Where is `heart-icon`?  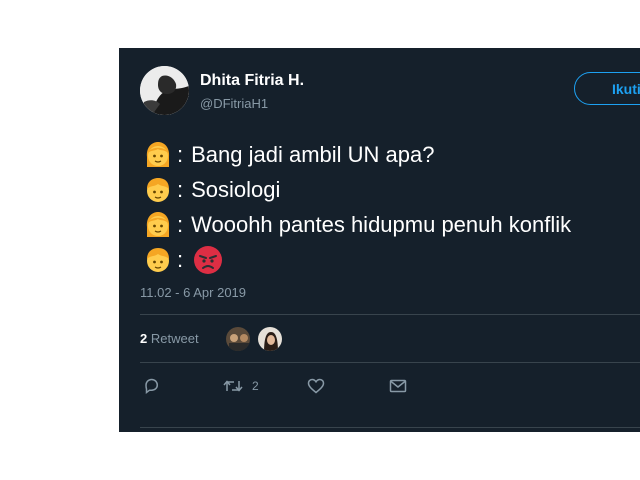 heart-icon is located at coordinates (316, 386).